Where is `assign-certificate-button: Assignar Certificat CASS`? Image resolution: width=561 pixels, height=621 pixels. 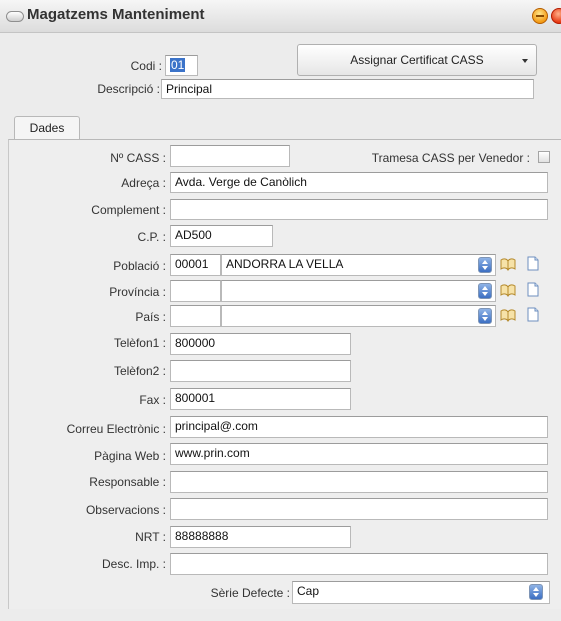 assign-certificate-button: Assignar Certificat CASS is located at coordinates (417, 60).